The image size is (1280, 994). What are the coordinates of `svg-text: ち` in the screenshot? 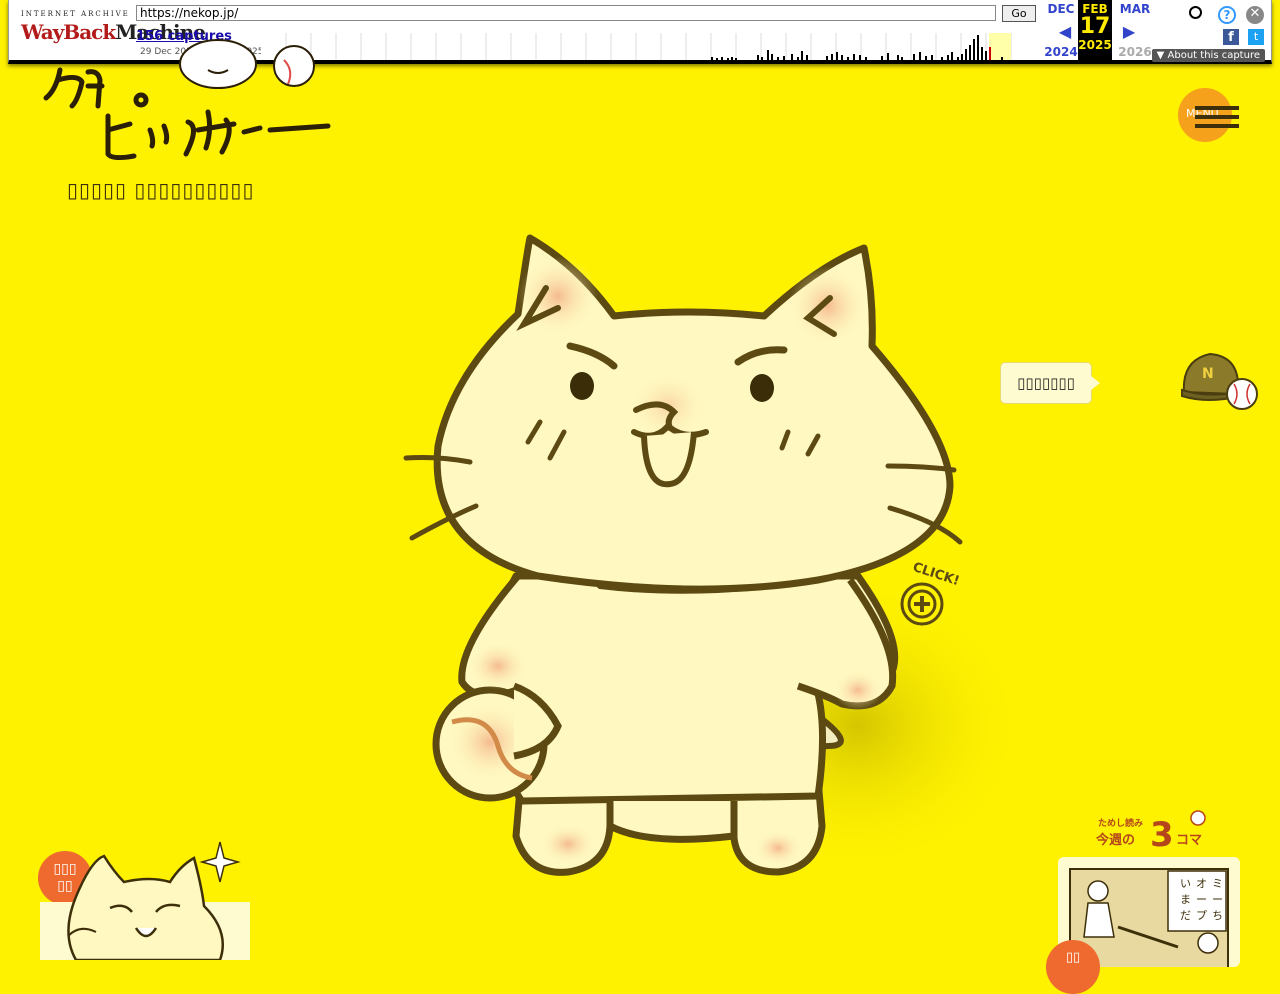 It's located at (1217, 915).